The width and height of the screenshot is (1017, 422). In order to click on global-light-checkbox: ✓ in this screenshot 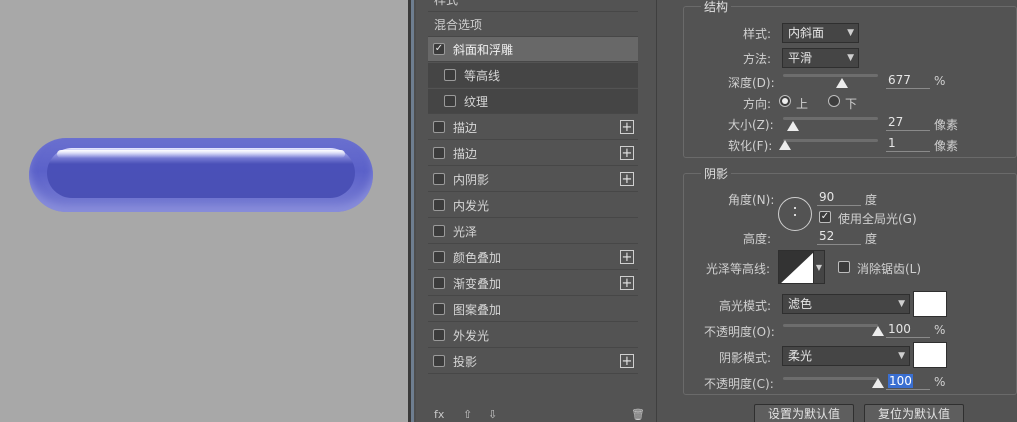, I will do `click(825, 217)`.